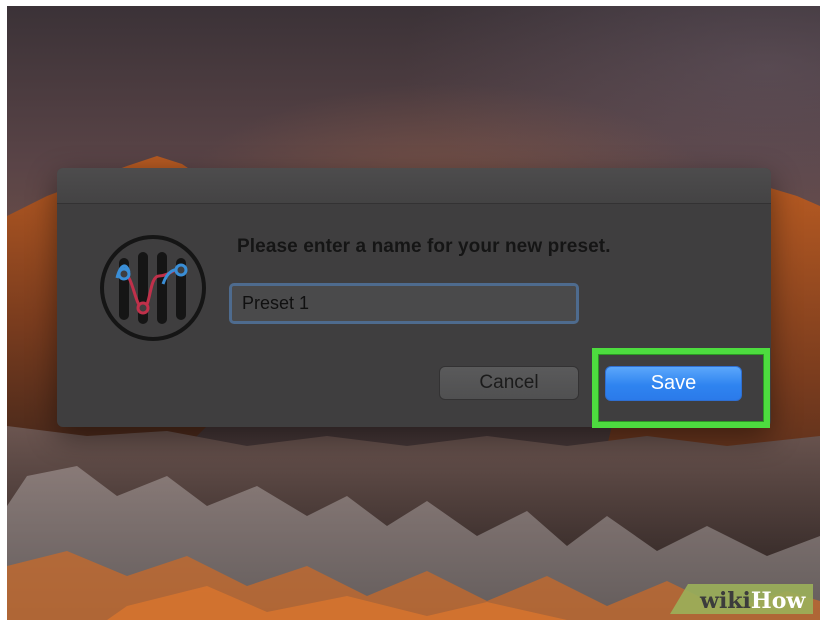  I want to click on wikihow-logo: wikiHow, so click(752, 601).